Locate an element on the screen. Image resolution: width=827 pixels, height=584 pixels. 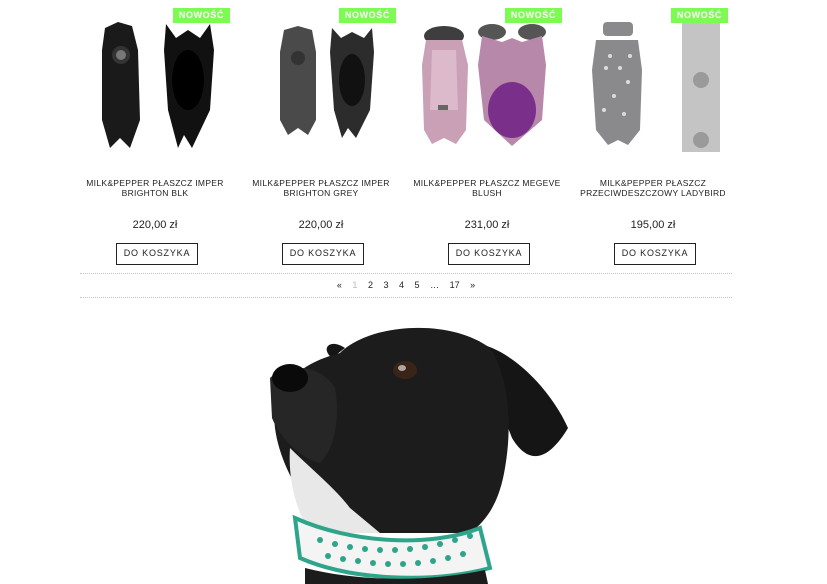
product-image-pink-coat is located at coordinates (487, 82).